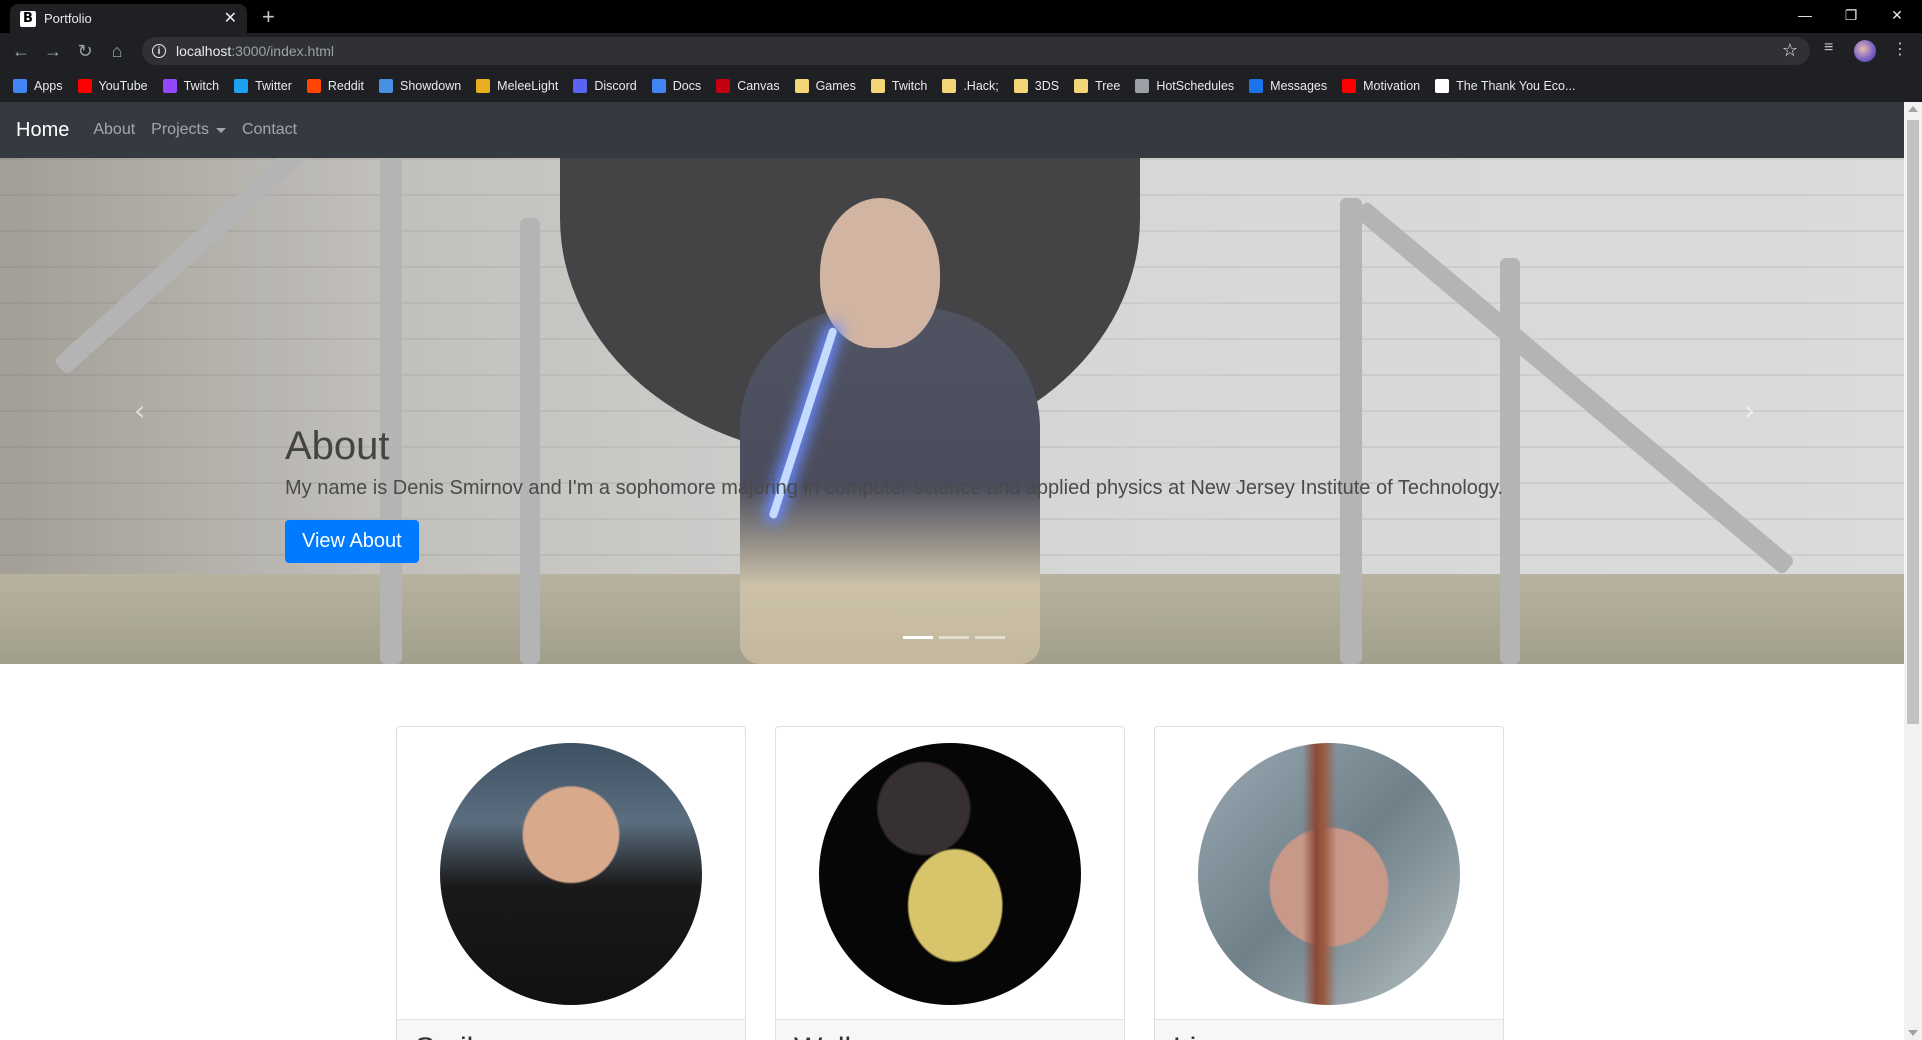 The width and height of the screenshot is (1922, 1040). I want to click on bookmark-label: Canvas, so click(758, 85).